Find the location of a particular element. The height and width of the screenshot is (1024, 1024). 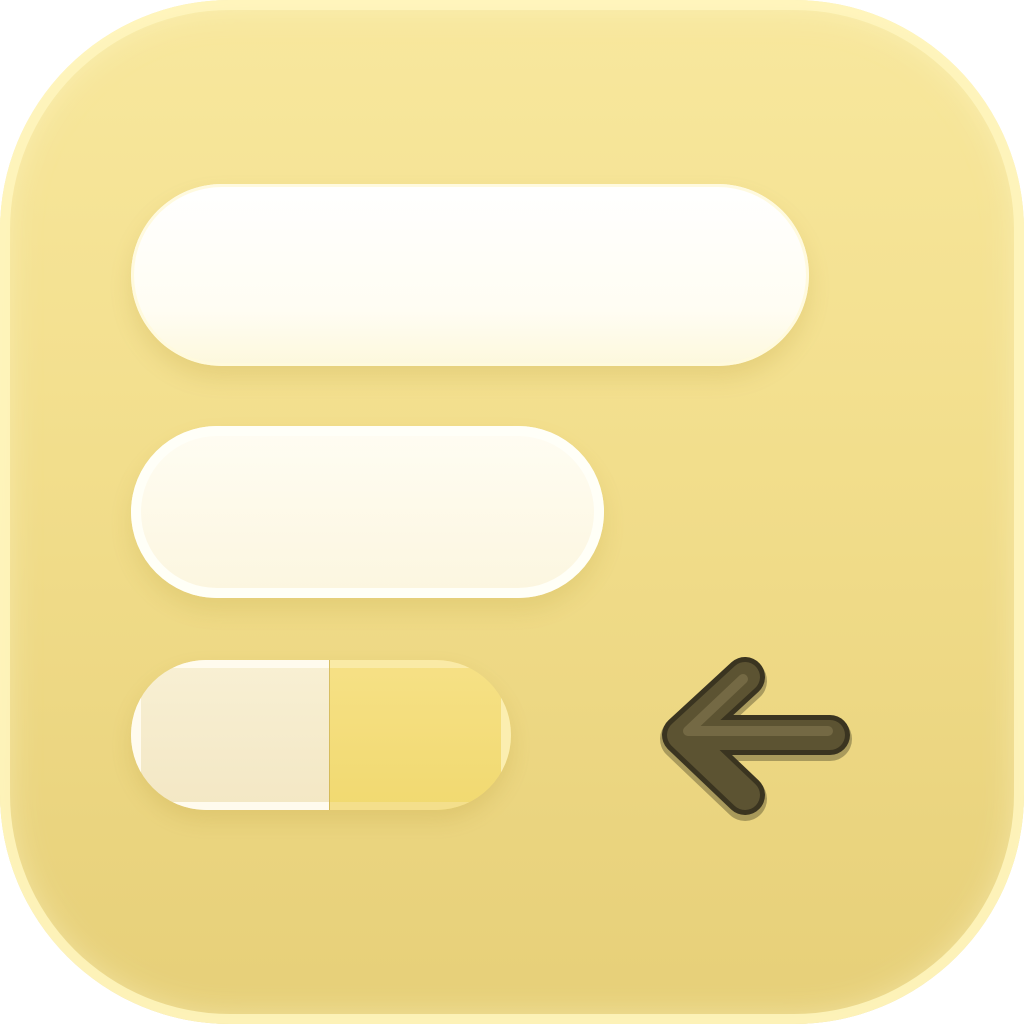

progress-pill is located at coordinates (321, 735).